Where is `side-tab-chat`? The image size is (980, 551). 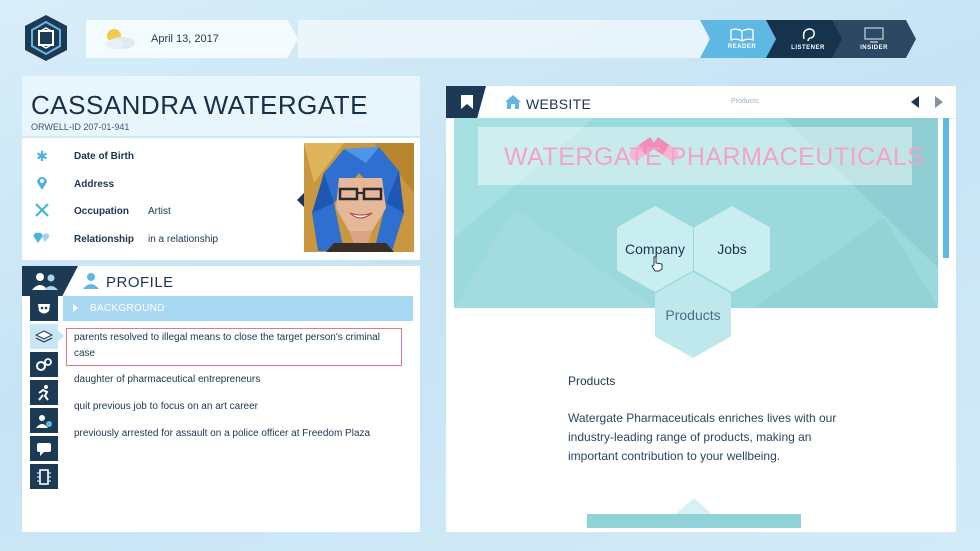 side-tab-chat is located at coordinates (44, 448).